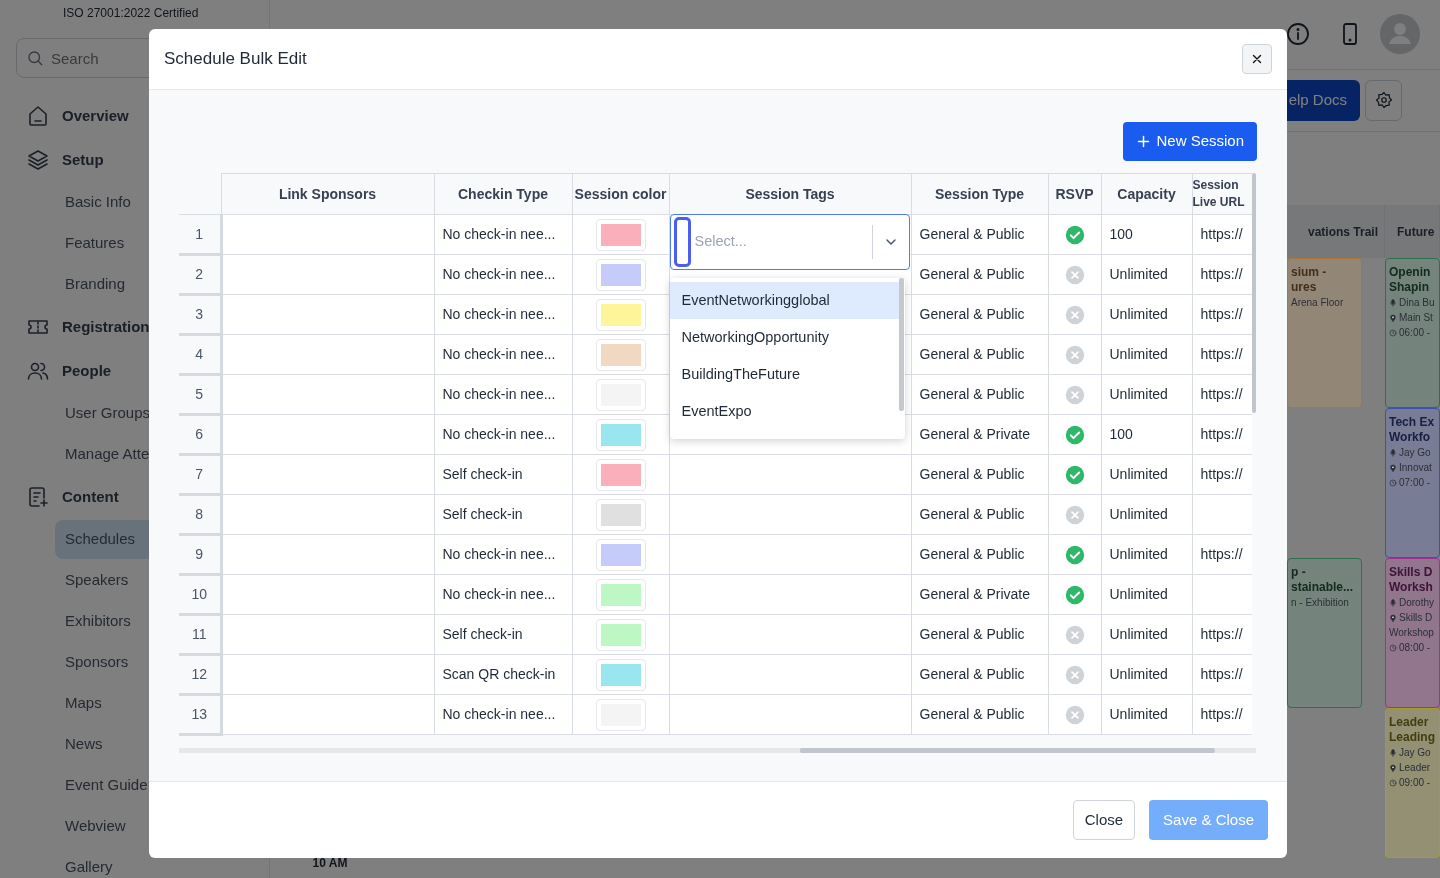  I want to click on column-header: Capacity, so click(1146, 194).